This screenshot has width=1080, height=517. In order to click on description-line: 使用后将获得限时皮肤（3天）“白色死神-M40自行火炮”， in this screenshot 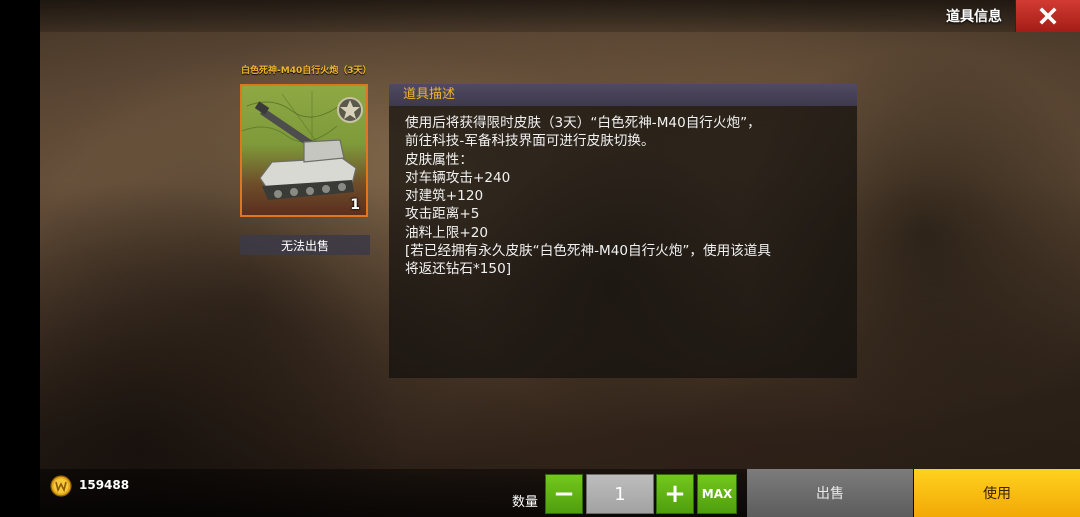, I will do `click(583, 123)`.